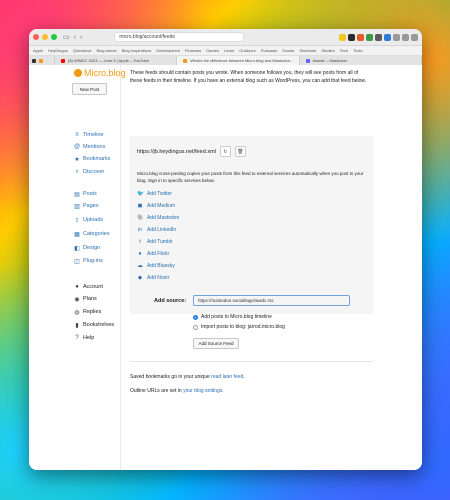 This screenshot has height=500, width=450. Describe the element at coordinates (116, 60) in the screenshot. I see `tab-youtube: (8) WWDC 2023 — June 5 | Apple – YouTube` at that location.